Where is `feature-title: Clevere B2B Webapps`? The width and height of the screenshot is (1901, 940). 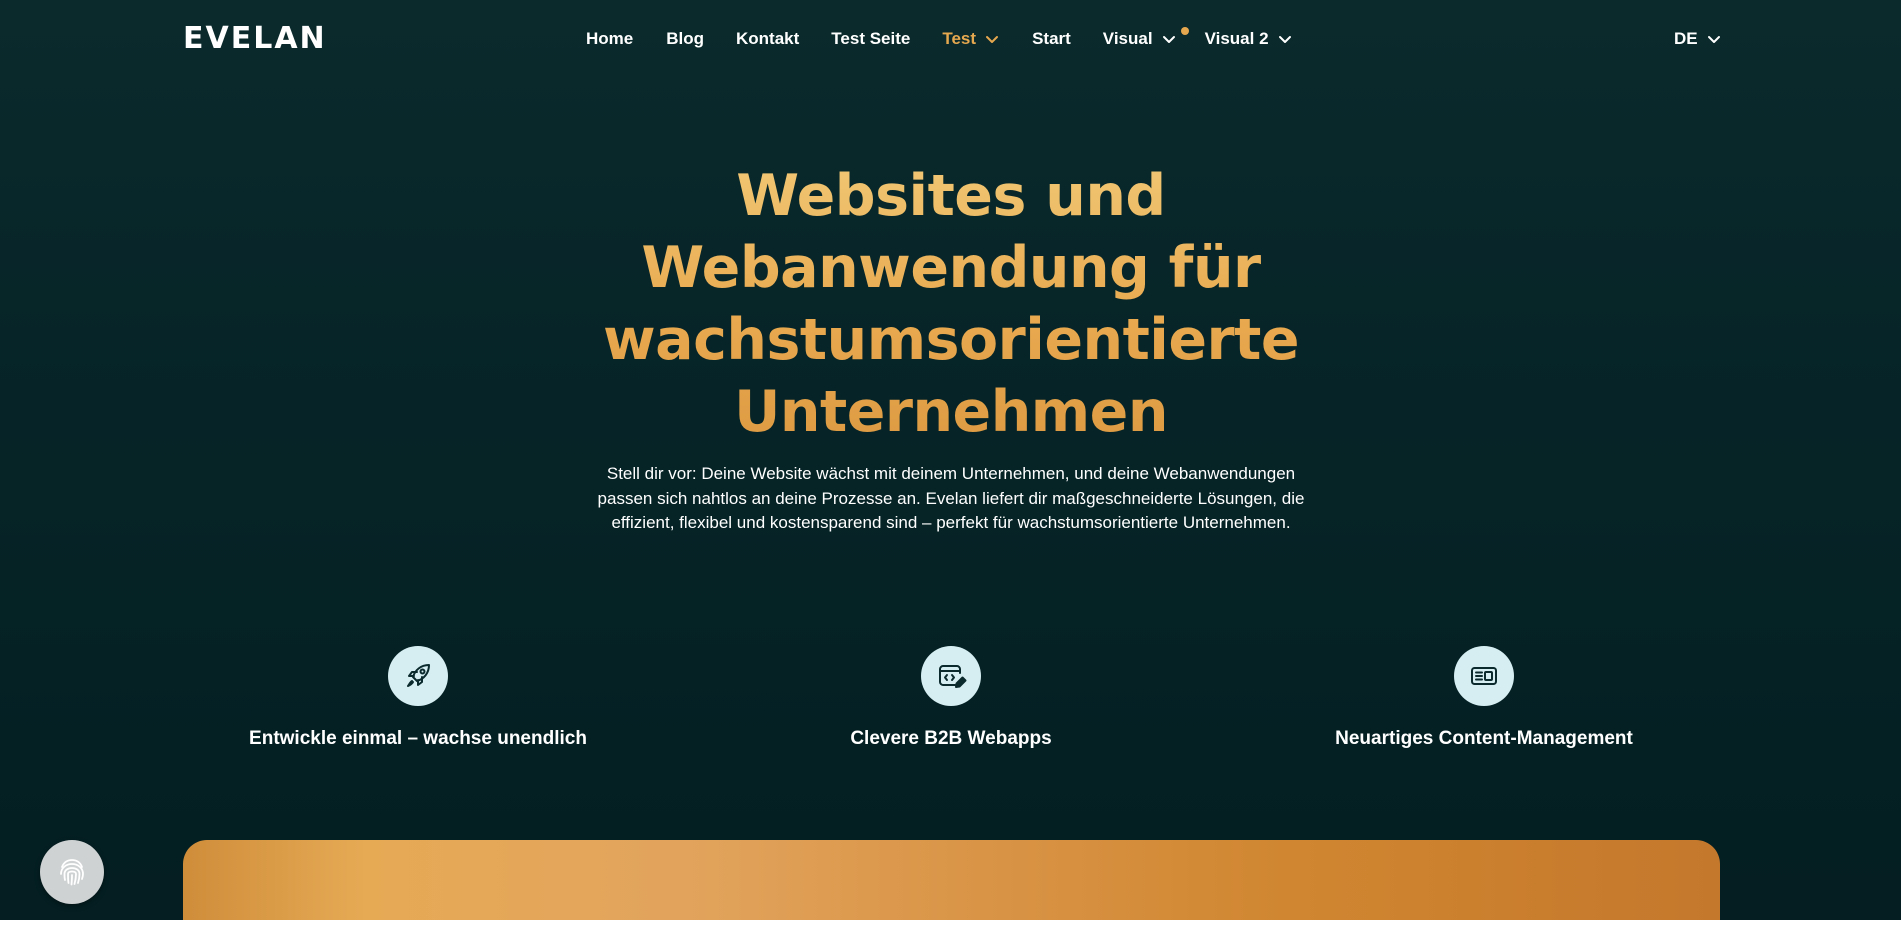
feature-title: Clevere B2B Webapps is located at coordinates (951, 738).